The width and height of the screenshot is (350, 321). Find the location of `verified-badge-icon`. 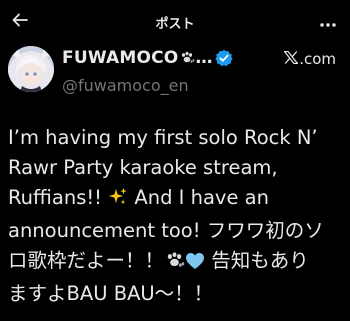

verified-badge-icon is located at coordinates (224, 58).